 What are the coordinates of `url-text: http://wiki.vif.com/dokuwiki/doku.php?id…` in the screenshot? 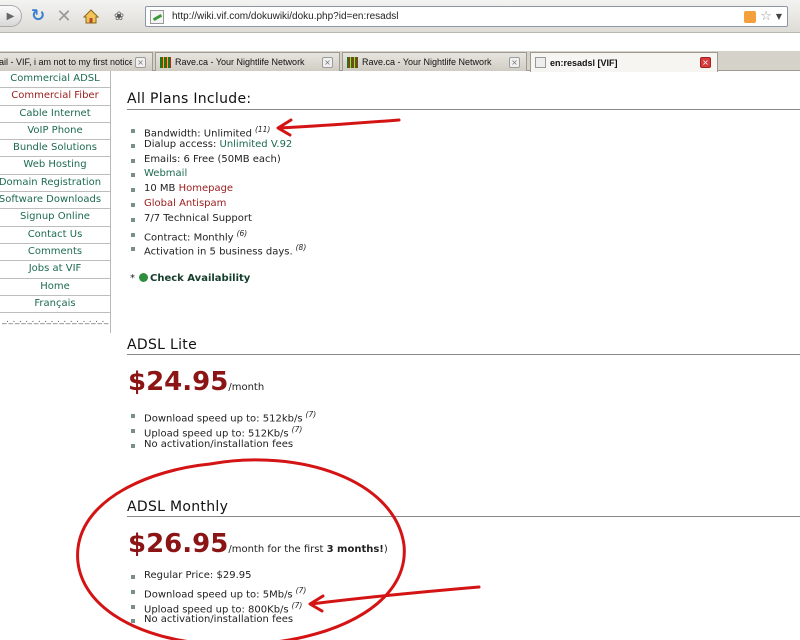 It's located at (458, 16).